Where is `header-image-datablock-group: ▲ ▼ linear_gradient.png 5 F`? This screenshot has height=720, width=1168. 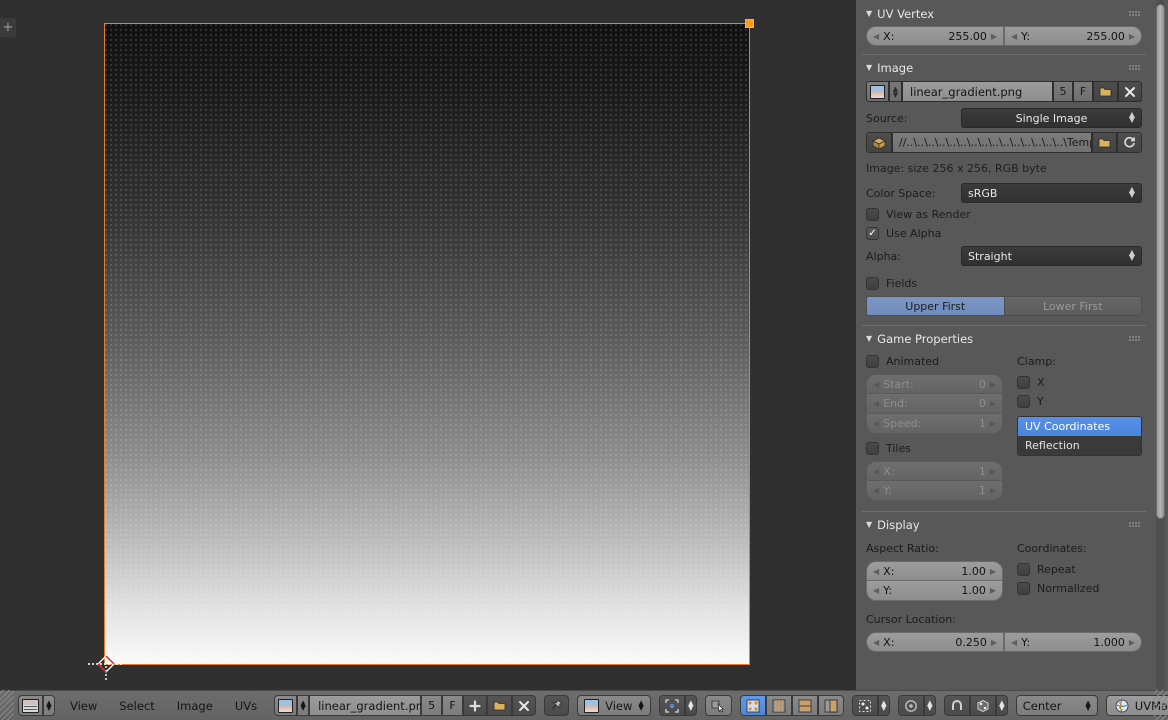 header-image-datablock-group: ▲ ▼ linear_gradient.png 5 F is located at coordinates (405, 705).